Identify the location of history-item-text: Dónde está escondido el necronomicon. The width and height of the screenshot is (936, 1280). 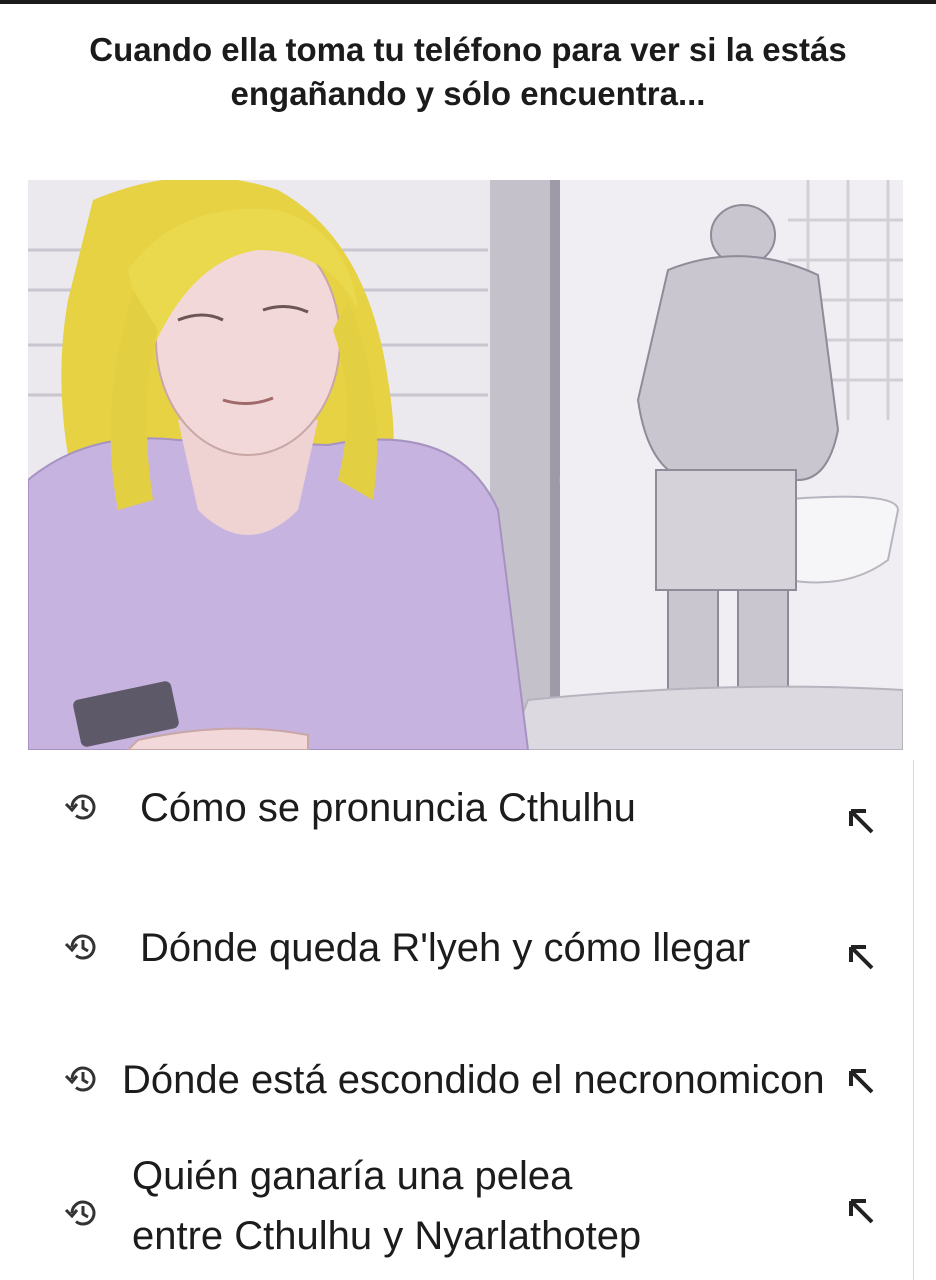
(473, 1080).